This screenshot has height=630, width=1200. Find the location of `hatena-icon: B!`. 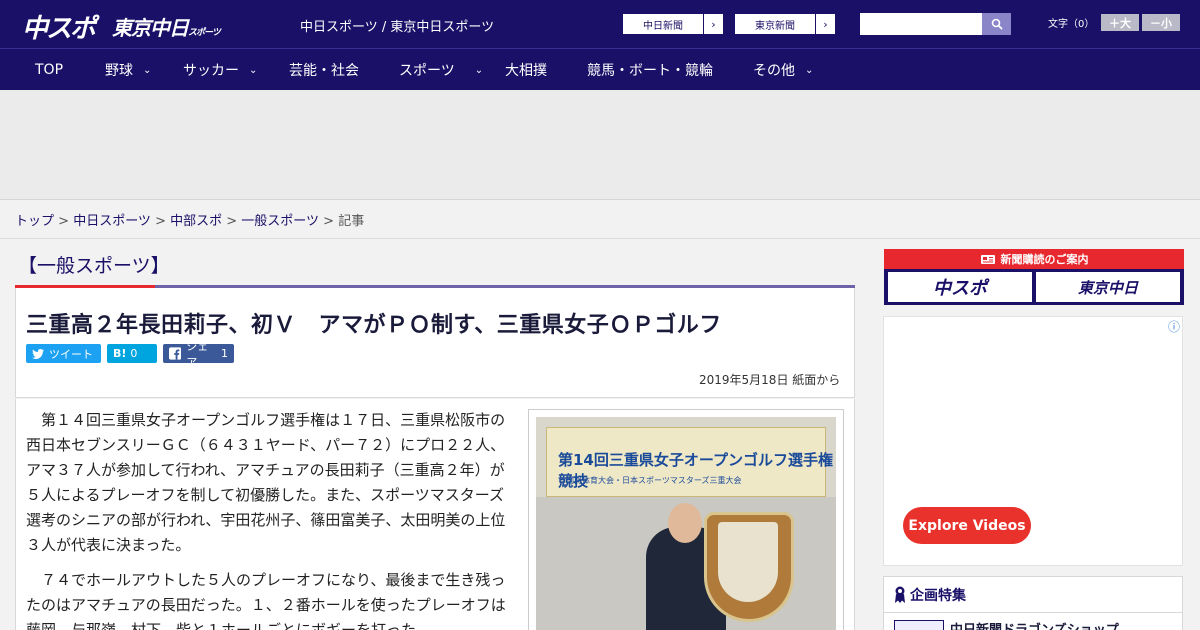

hatena-icon: B! is located at coordinates (120, 353).